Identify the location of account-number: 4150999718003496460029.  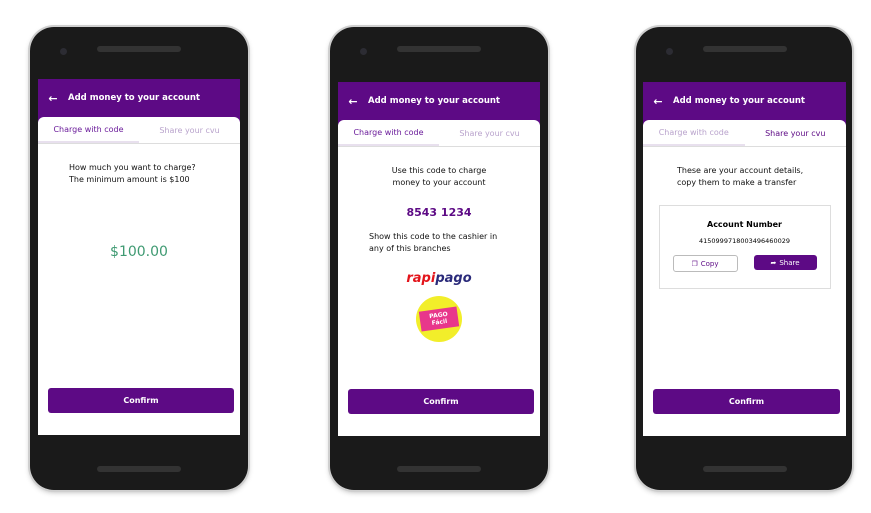
(744, 241).